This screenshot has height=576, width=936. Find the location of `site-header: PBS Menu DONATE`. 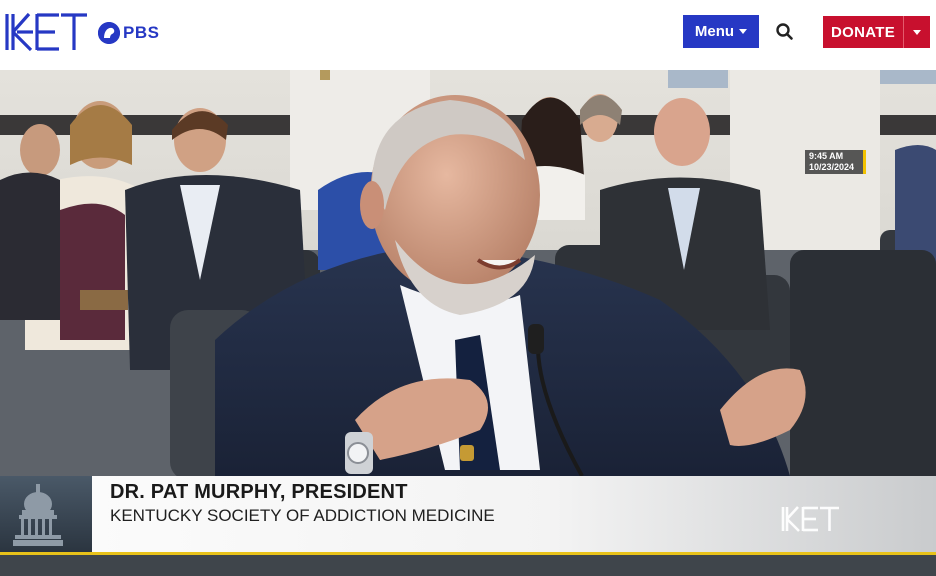

site-header: PBS Menu DONATE is located at coordinates (468, 35).